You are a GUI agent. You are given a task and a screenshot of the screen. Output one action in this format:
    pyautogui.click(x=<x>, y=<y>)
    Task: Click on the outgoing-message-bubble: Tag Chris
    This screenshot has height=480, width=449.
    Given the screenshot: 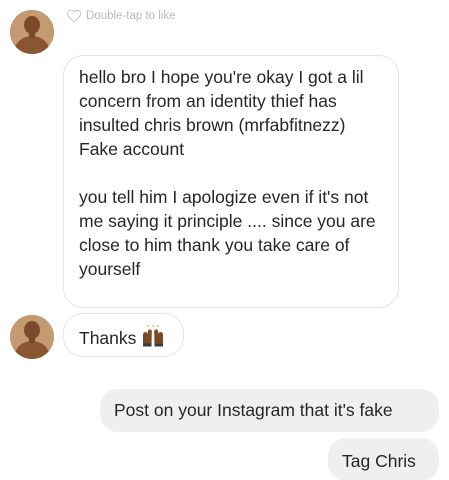 What is the action you would take?
    pyautogui.click(x=383, y=459)
    